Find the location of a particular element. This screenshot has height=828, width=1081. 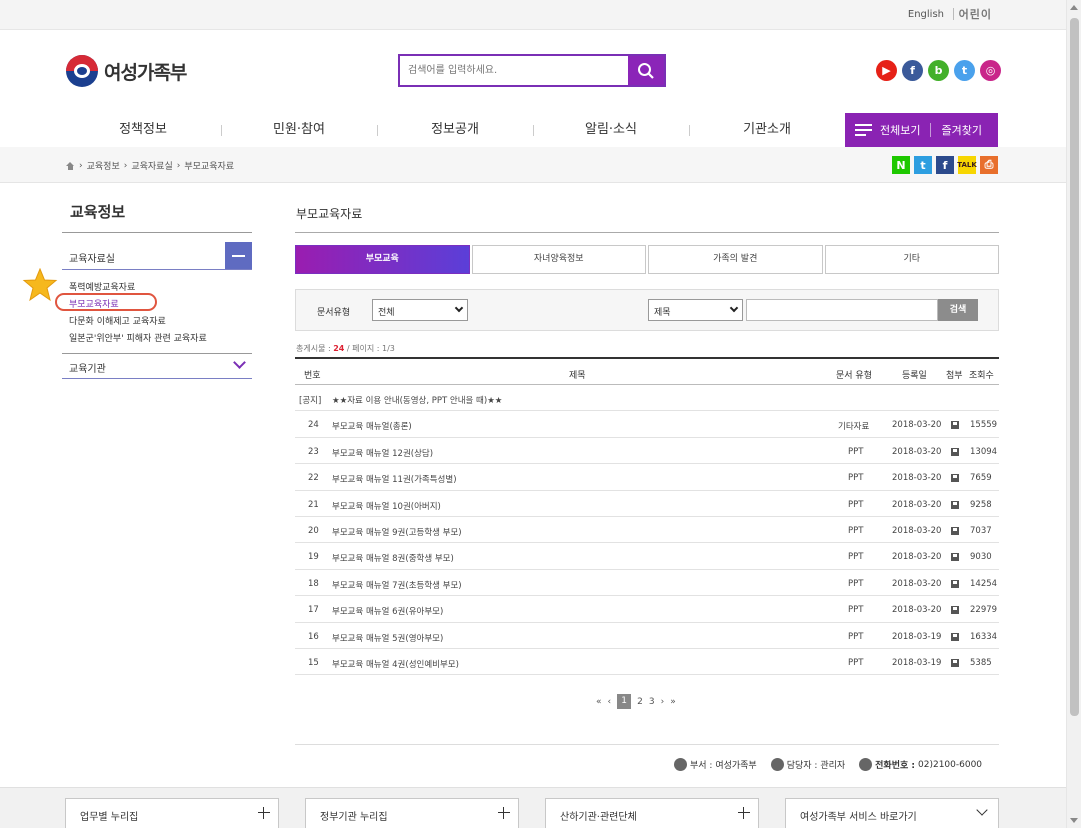

row-title: 부모교육 매뉴얼 4권(성인예비부모) is located at coordinates (395, 664).